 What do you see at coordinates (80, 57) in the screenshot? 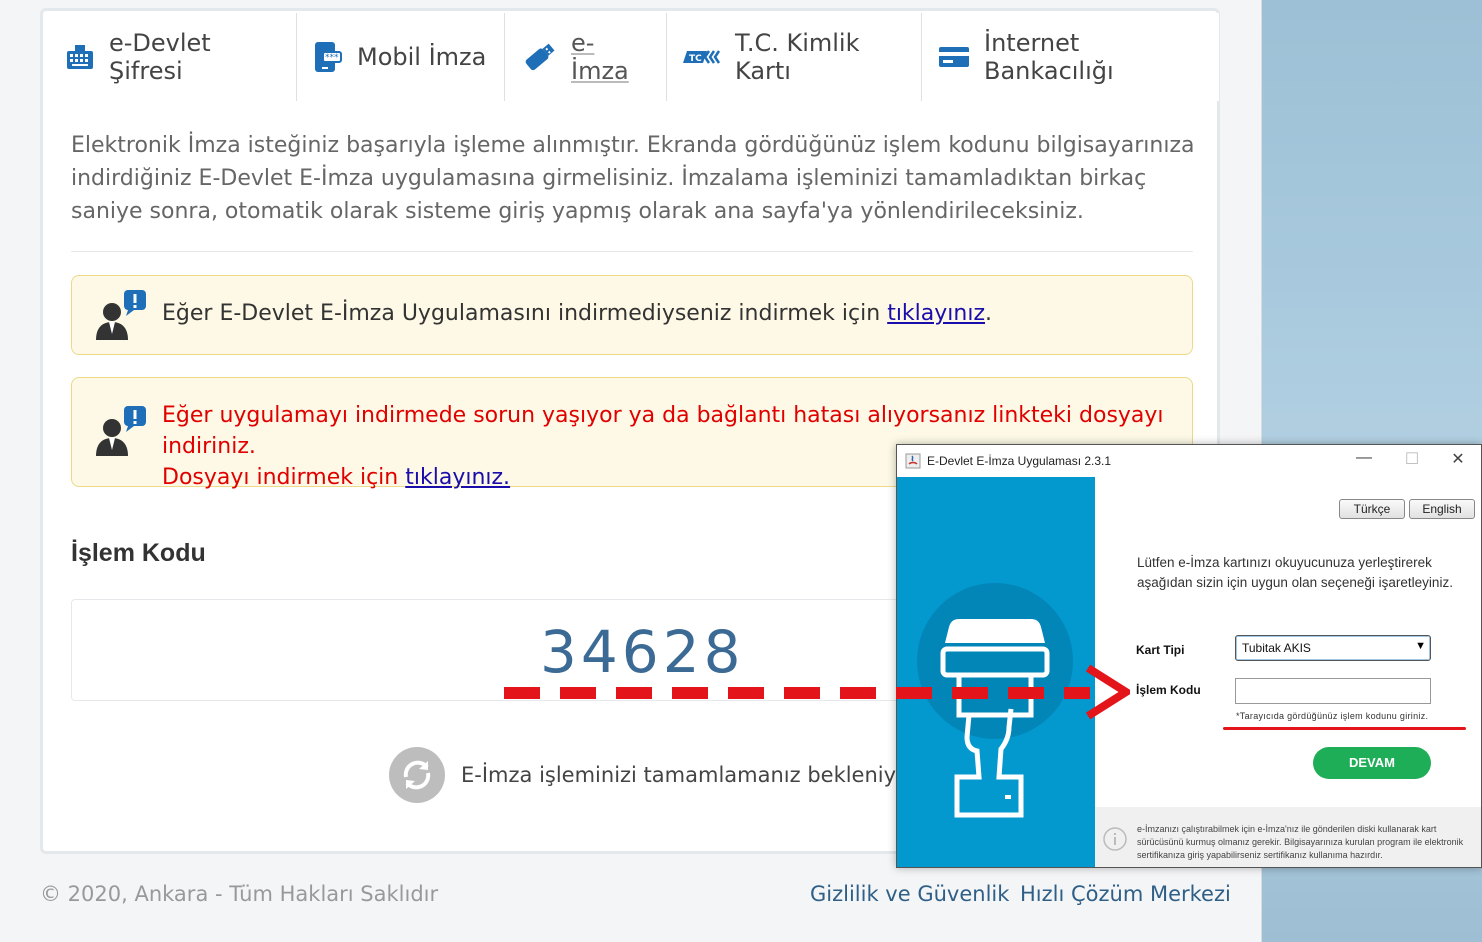
I see `keypad-icon` at bounding box center [80, 57].